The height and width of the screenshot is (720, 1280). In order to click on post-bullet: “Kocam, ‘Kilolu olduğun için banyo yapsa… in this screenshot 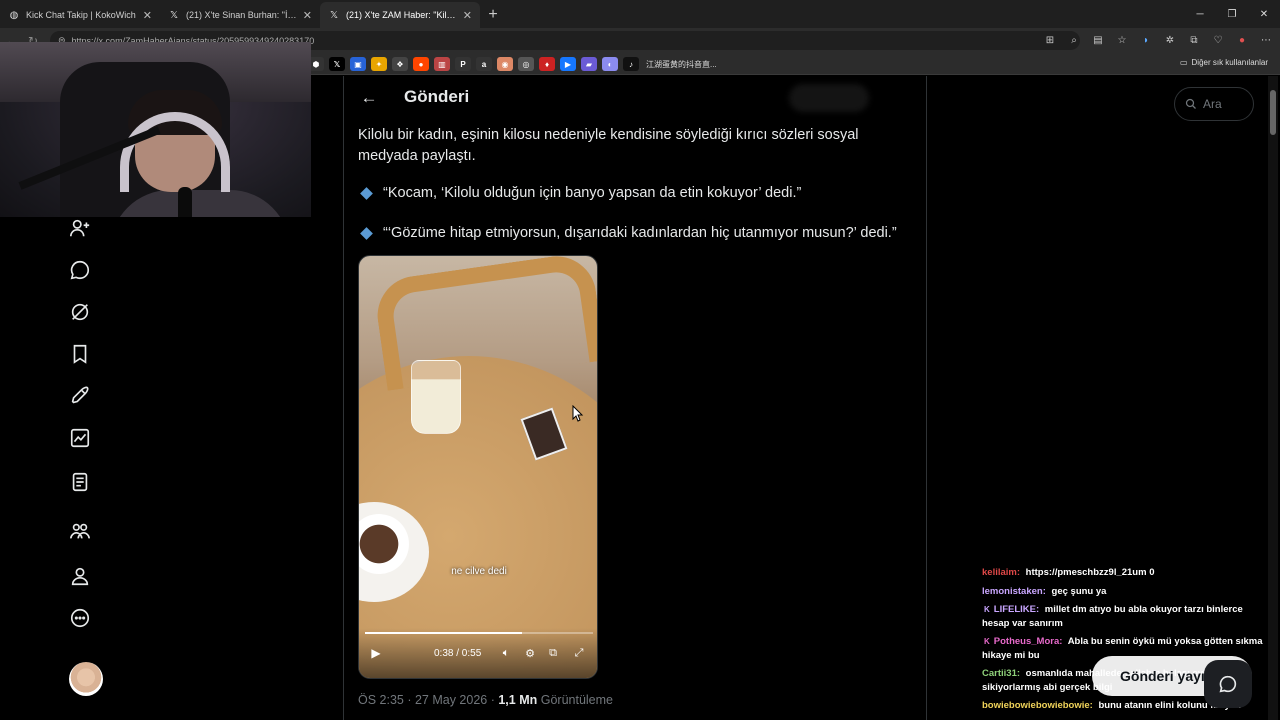, I will do `click(581, 193)`.